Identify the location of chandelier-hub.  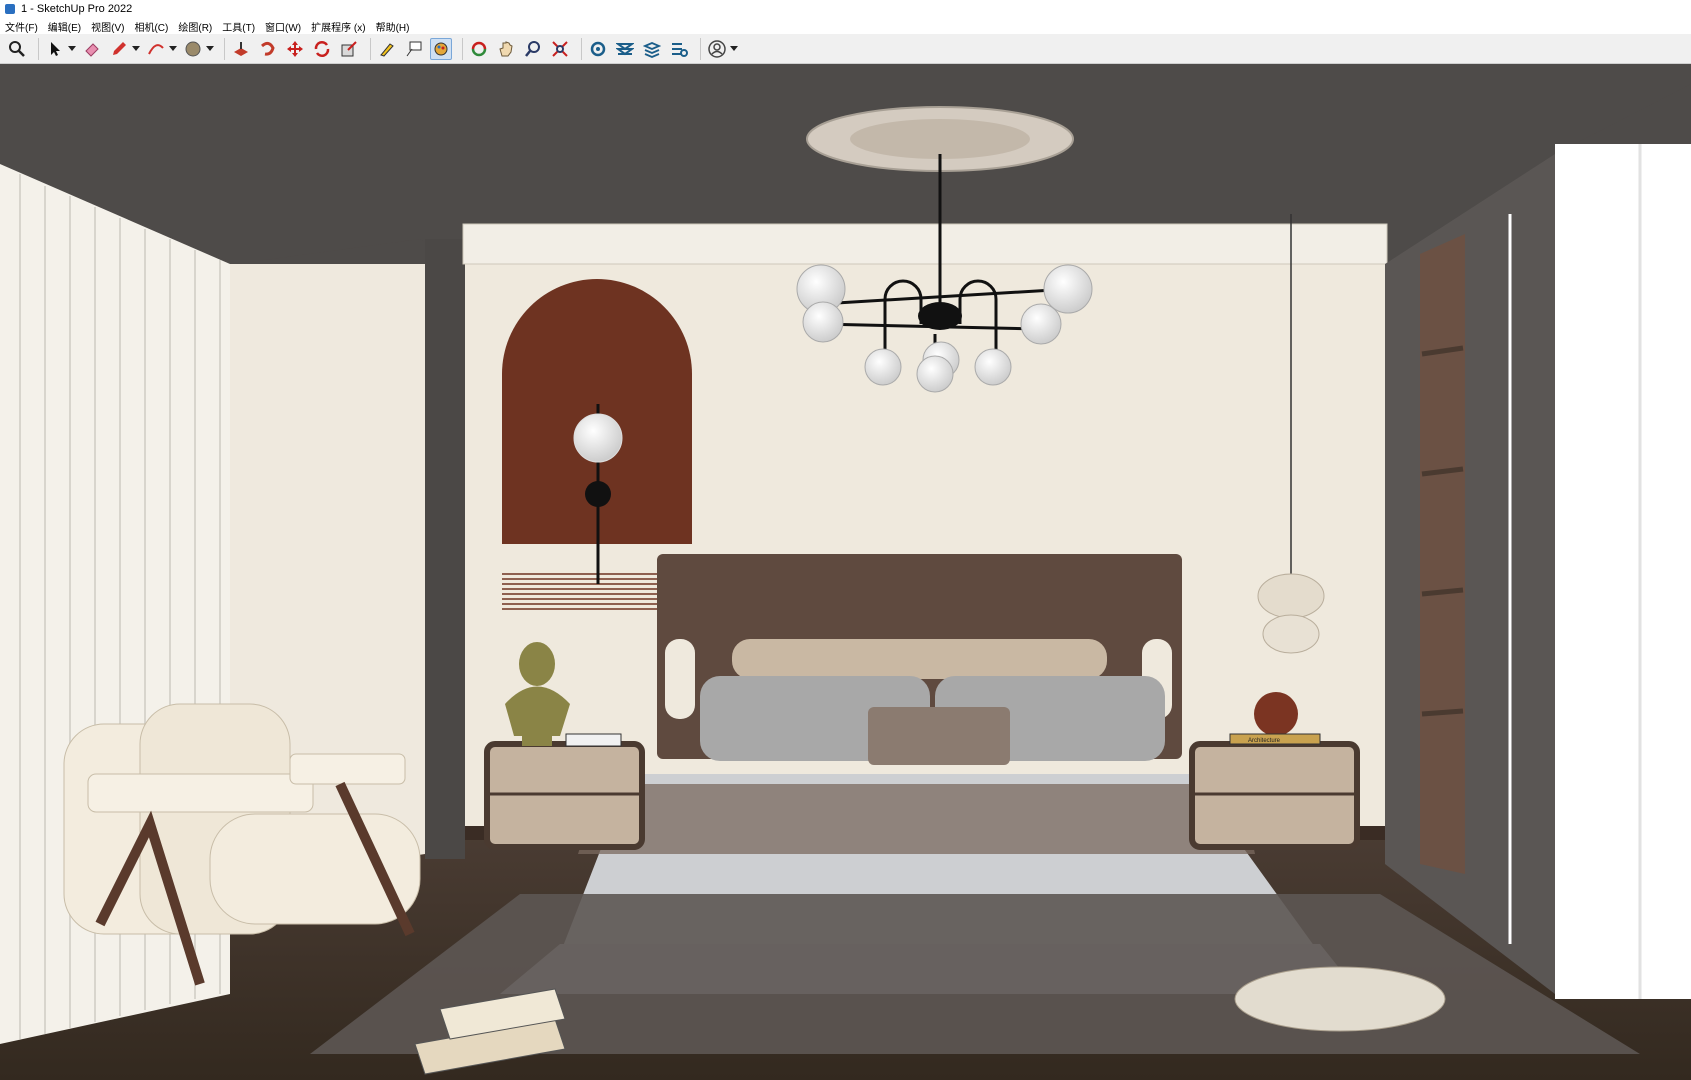
(940, 316).